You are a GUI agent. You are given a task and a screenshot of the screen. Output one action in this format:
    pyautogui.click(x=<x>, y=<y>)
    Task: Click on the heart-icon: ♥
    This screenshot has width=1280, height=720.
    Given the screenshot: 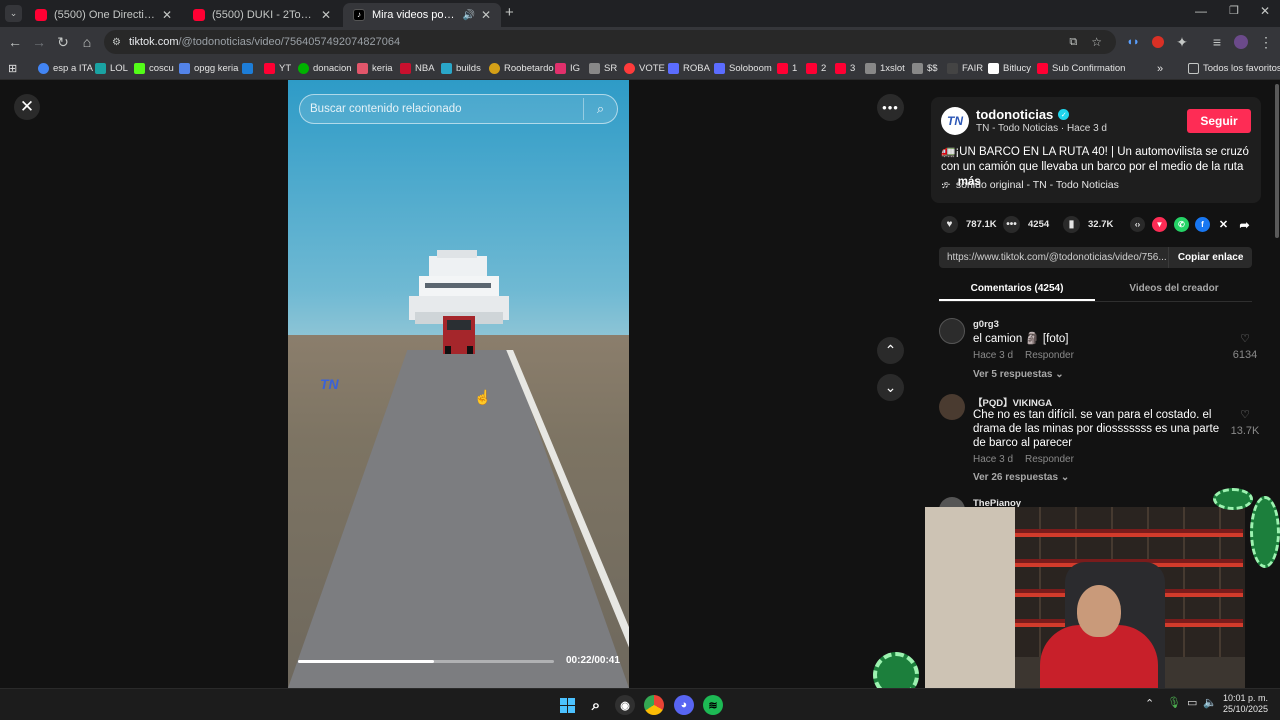 What is the action you would take?
    pyautogui.click(x=949, y=224)
    